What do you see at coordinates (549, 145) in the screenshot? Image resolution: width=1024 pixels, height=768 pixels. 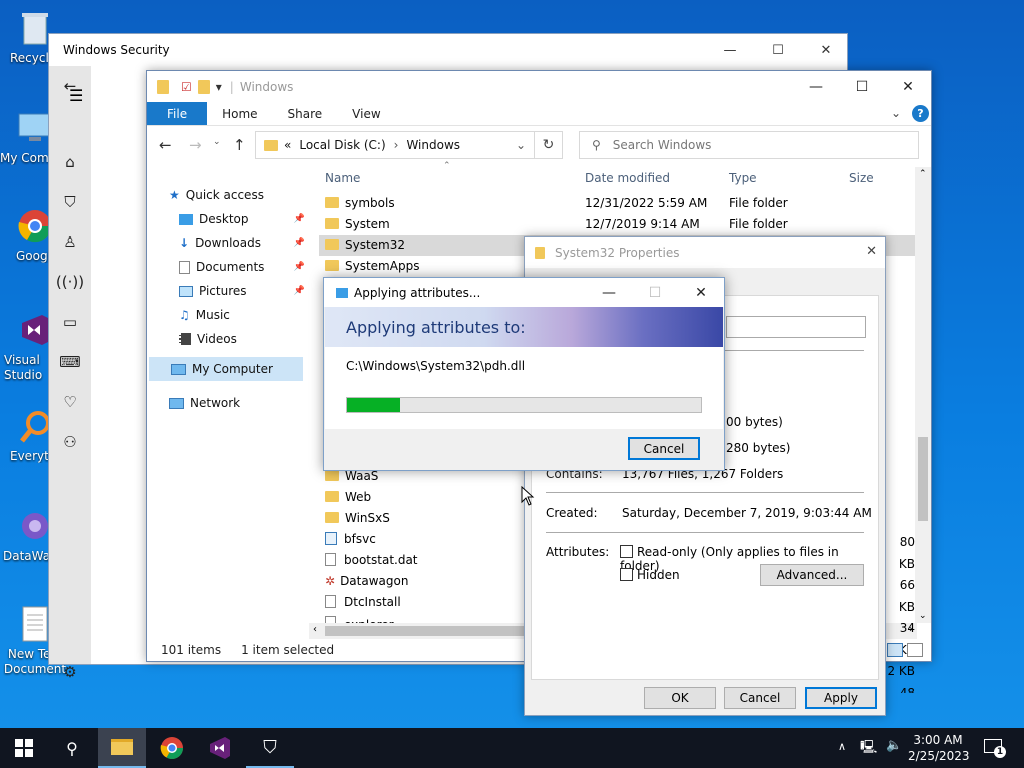 I see `refresh-button: ↻` at bounding box center [549, 145].